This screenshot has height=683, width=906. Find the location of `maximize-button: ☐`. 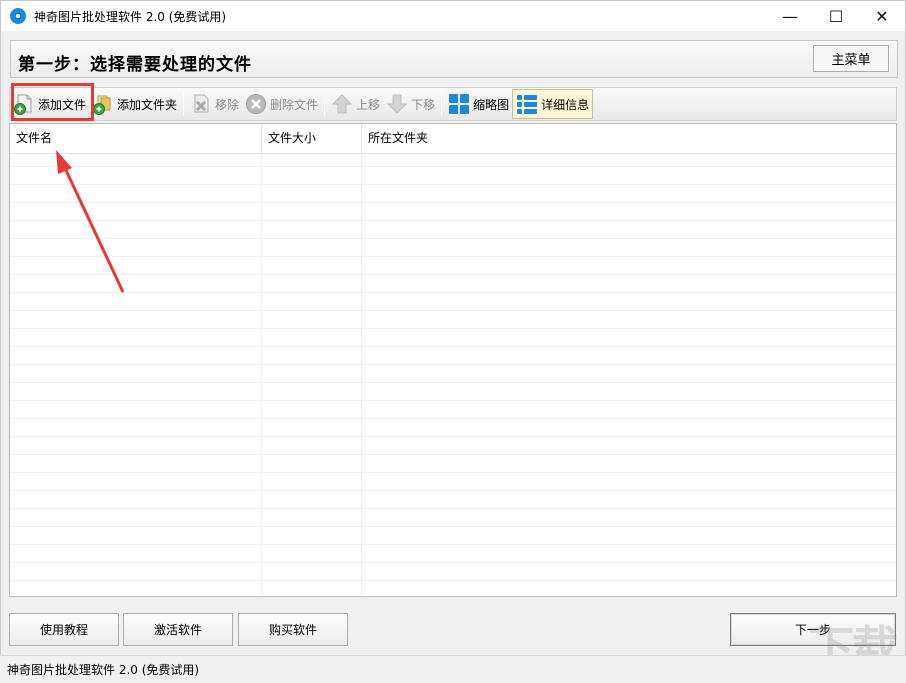

maximize-button: ☐ is located at coordinates (836, 16).